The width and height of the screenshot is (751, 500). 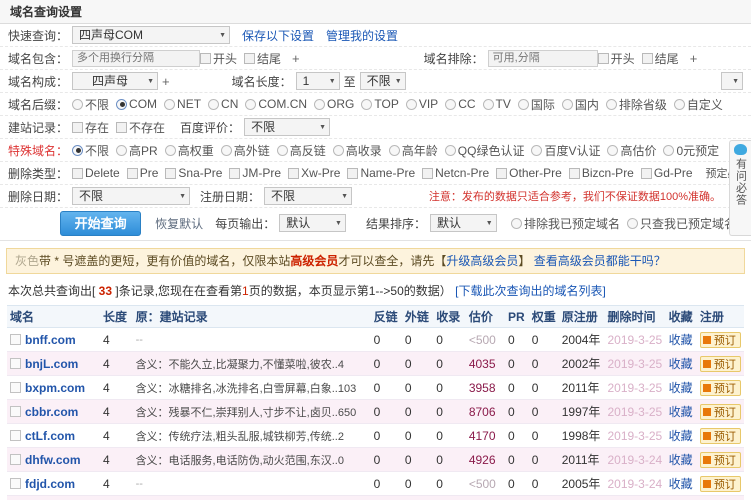 What do you see at coordinates (698, 104) in the screenshot?
I see `suffix-option--: 自定义` at bounding box center [698, 104].